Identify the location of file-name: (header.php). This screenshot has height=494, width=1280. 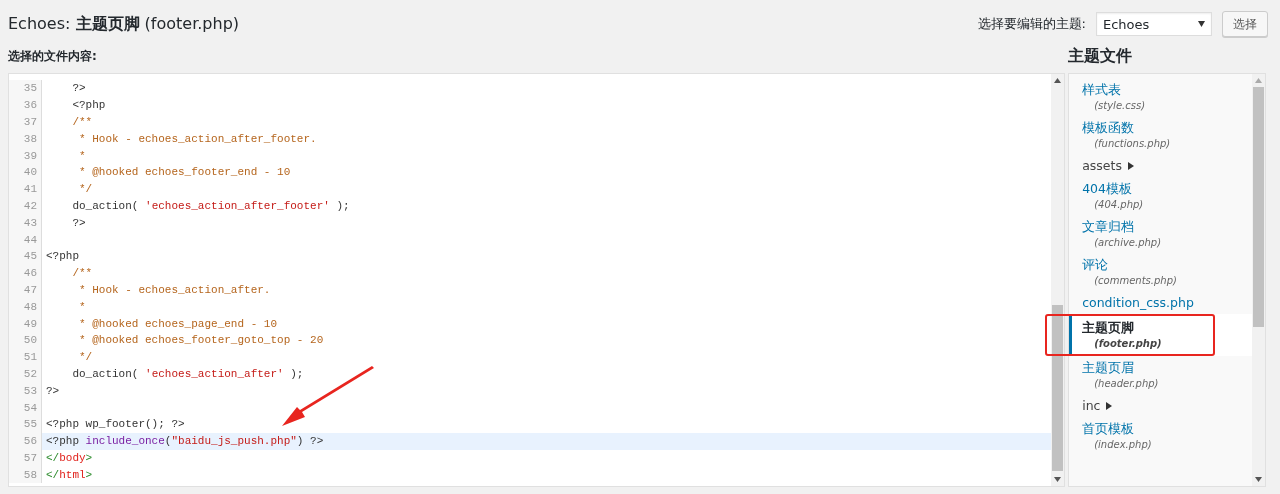
(1126, 384).